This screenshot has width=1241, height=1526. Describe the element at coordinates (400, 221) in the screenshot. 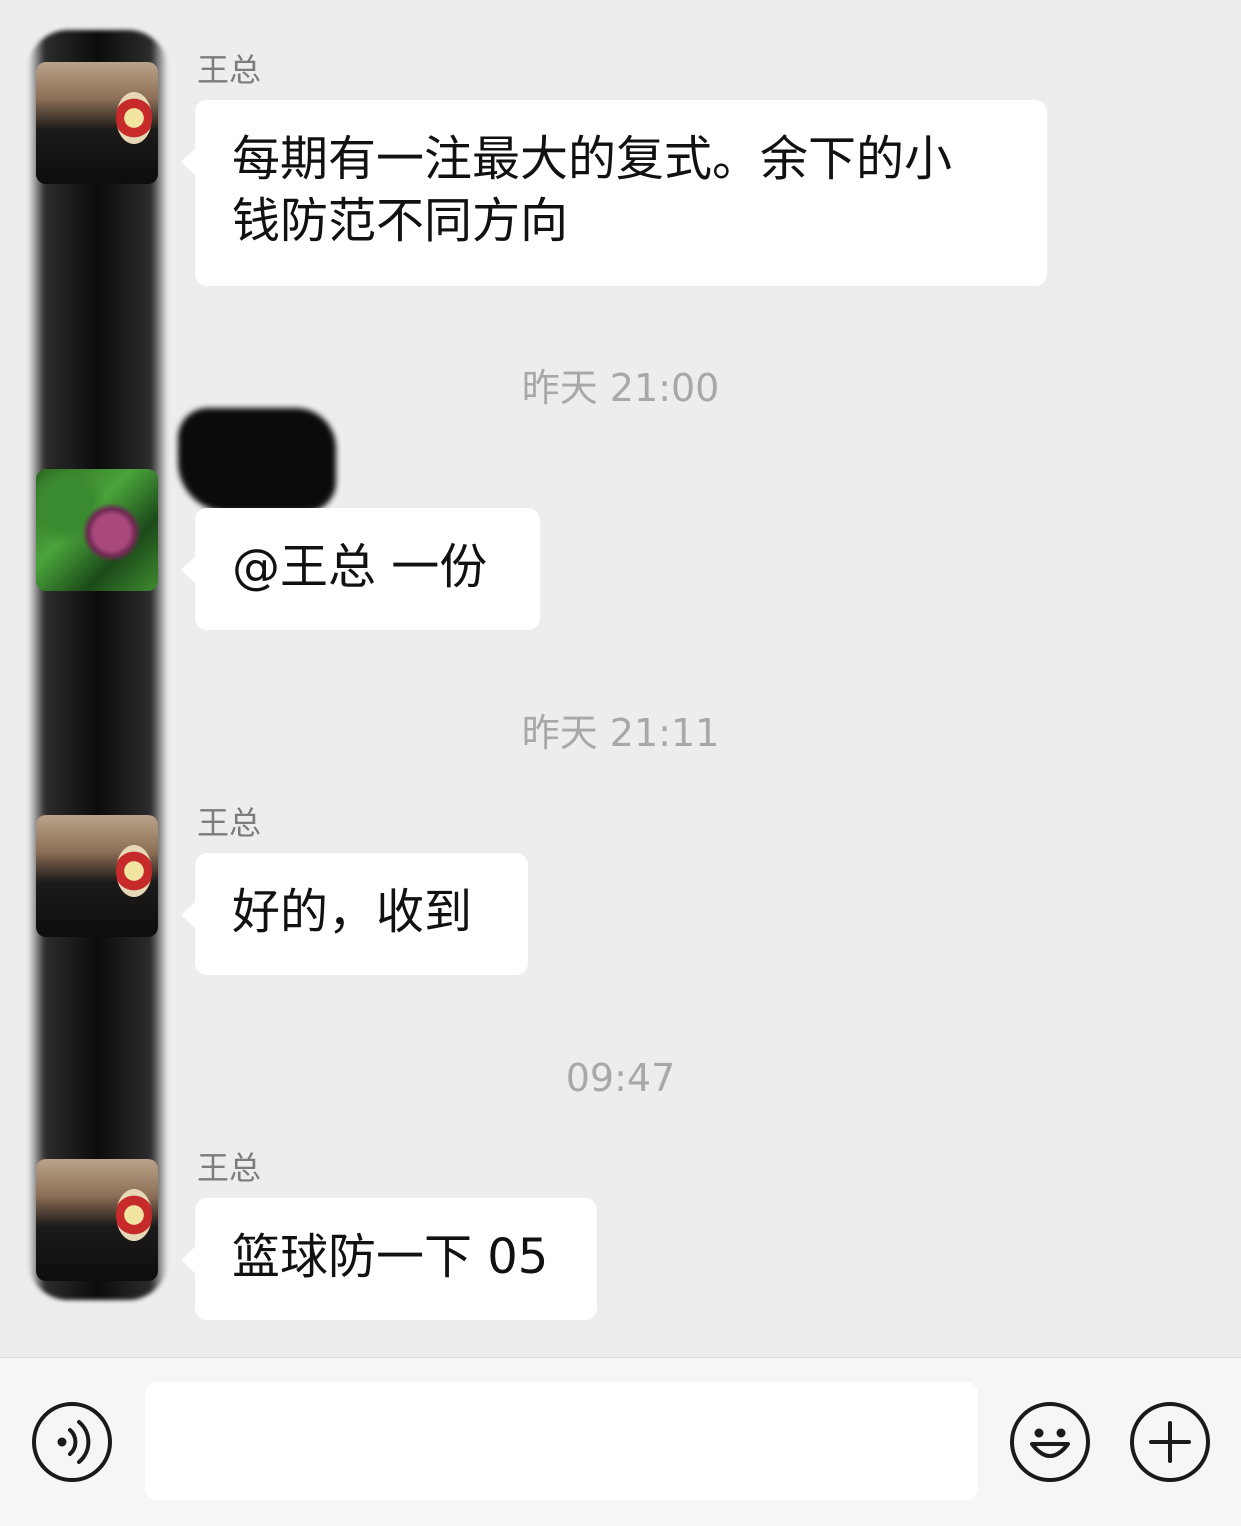

I see `message-text-line: 钱防范不同方向` at that location.